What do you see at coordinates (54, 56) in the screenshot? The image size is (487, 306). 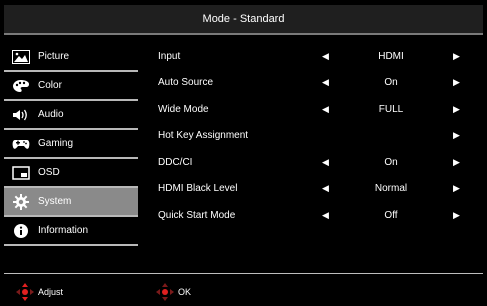 I see `sidebar-item-label: Picture` at bounding box center [54, 56].